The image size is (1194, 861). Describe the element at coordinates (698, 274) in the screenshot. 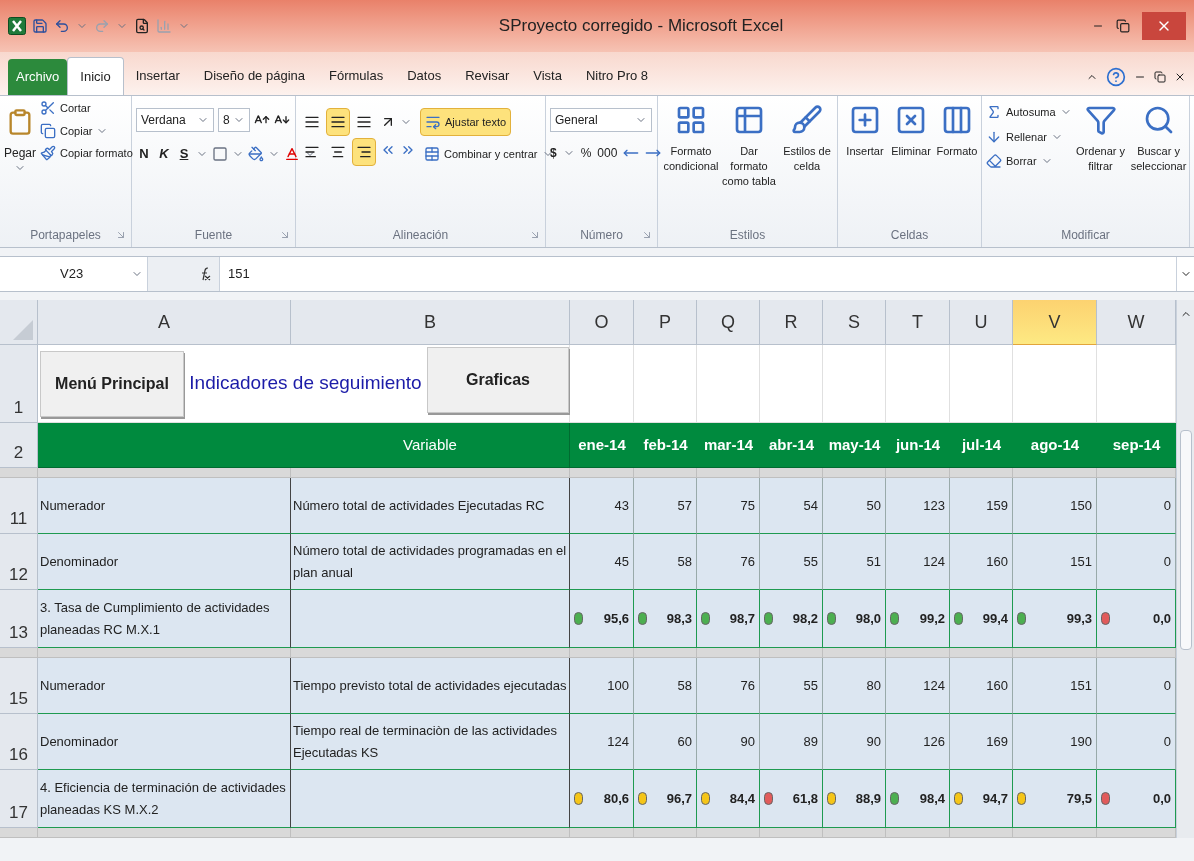

I see `formula-field: 151` at that location.